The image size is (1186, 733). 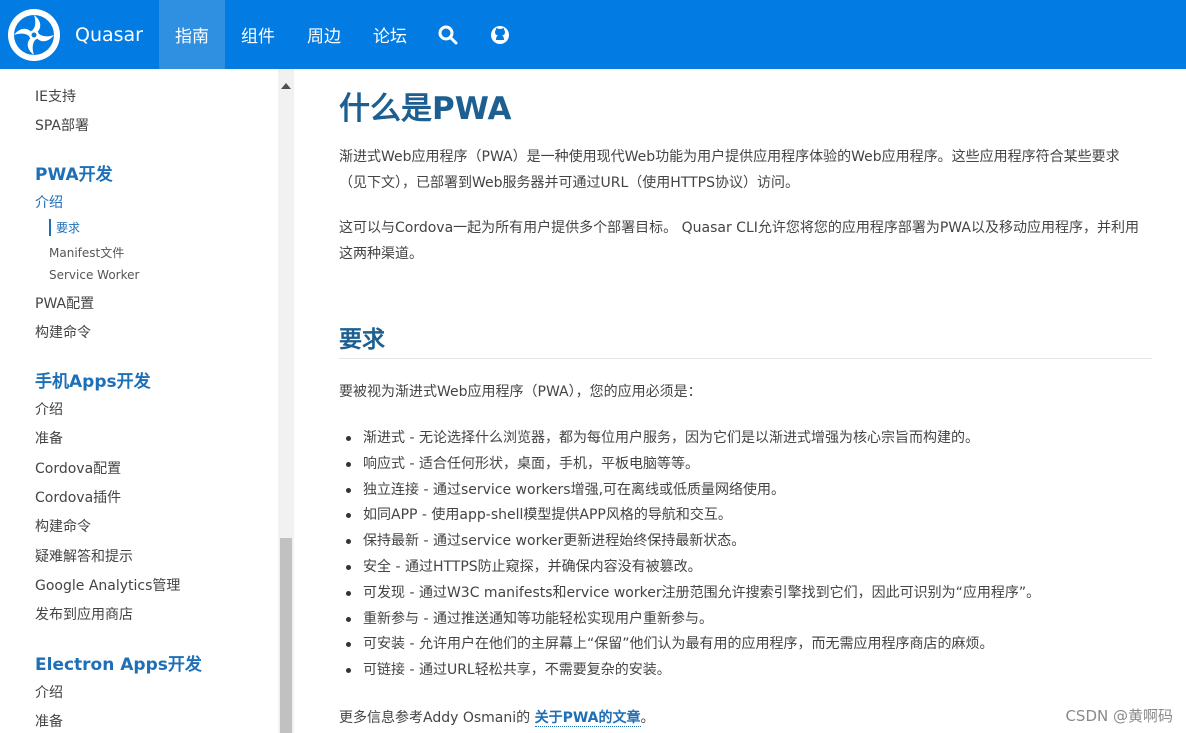 What do you see at coordinates (55, 96) in the screenshot?
I see `sidebar-item-ie-support: IE支持` at bounding box center [55, 96].